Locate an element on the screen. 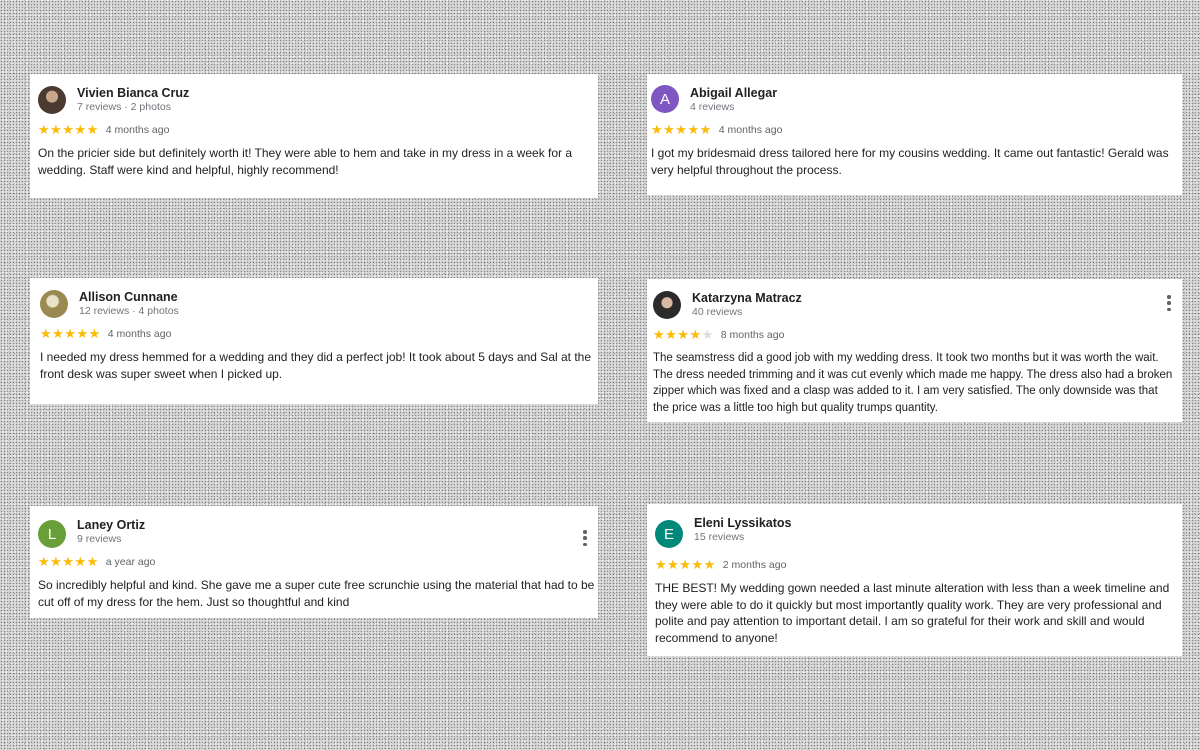  reviewer-header: Allison Cunnane 12 reviews · 4 photos is located at coordinates (319, 306).